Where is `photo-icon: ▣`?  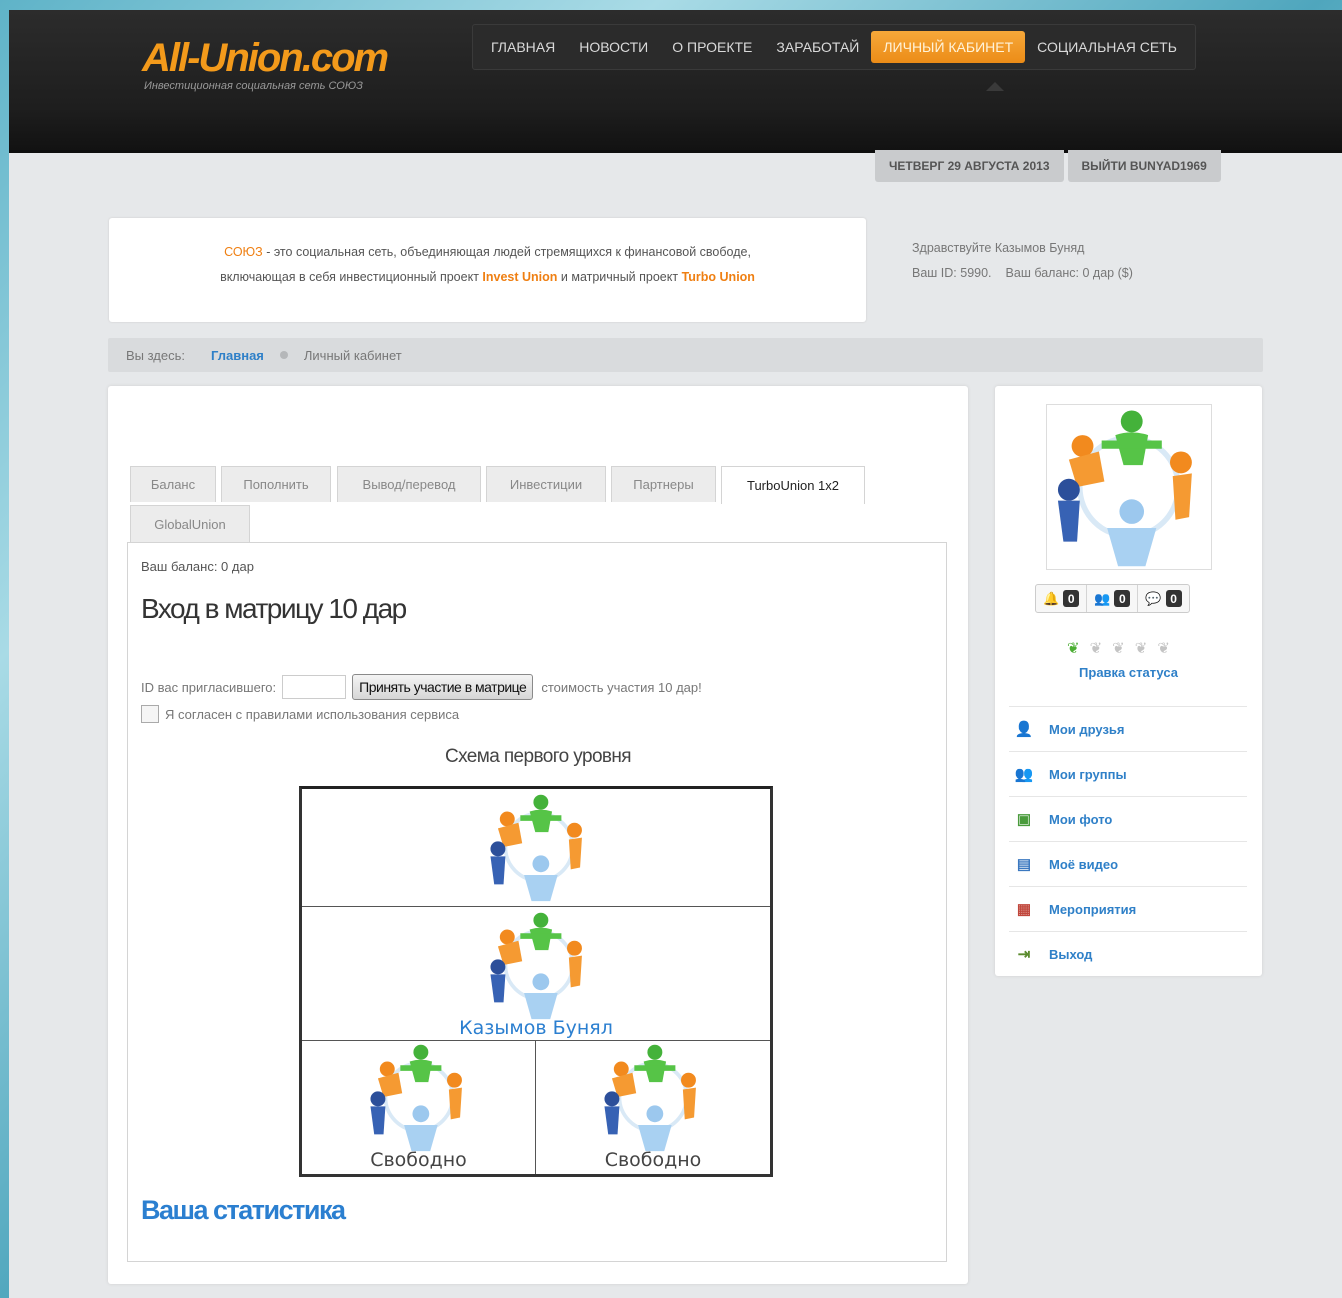 photo-icon: ▣ is located at coordinates (1024, 819).